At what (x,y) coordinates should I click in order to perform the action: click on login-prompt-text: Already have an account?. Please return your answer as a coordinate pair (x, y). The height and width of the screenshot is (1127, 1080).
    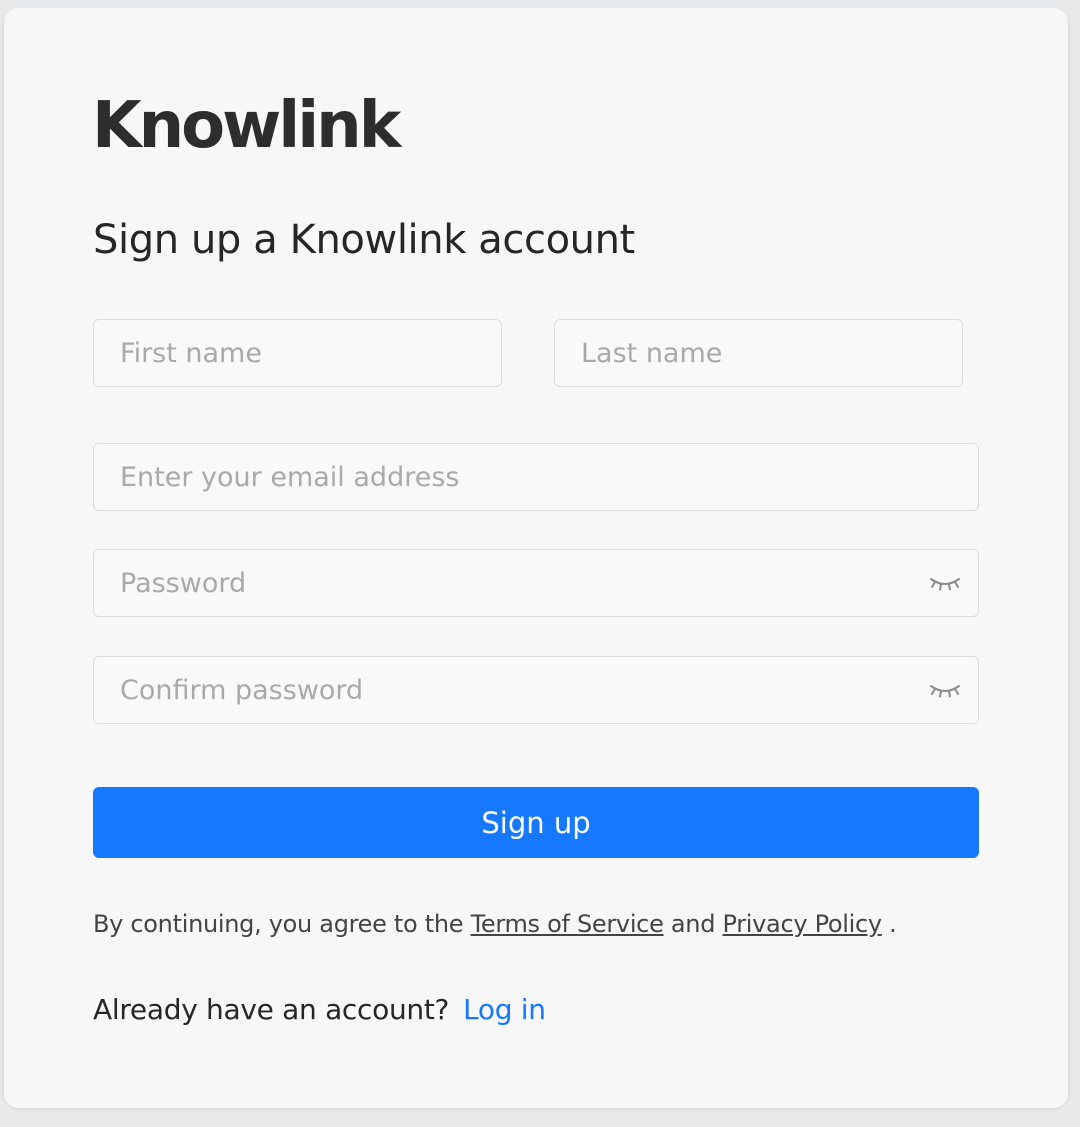
    Looking at the image, I should click on (271, 1009).